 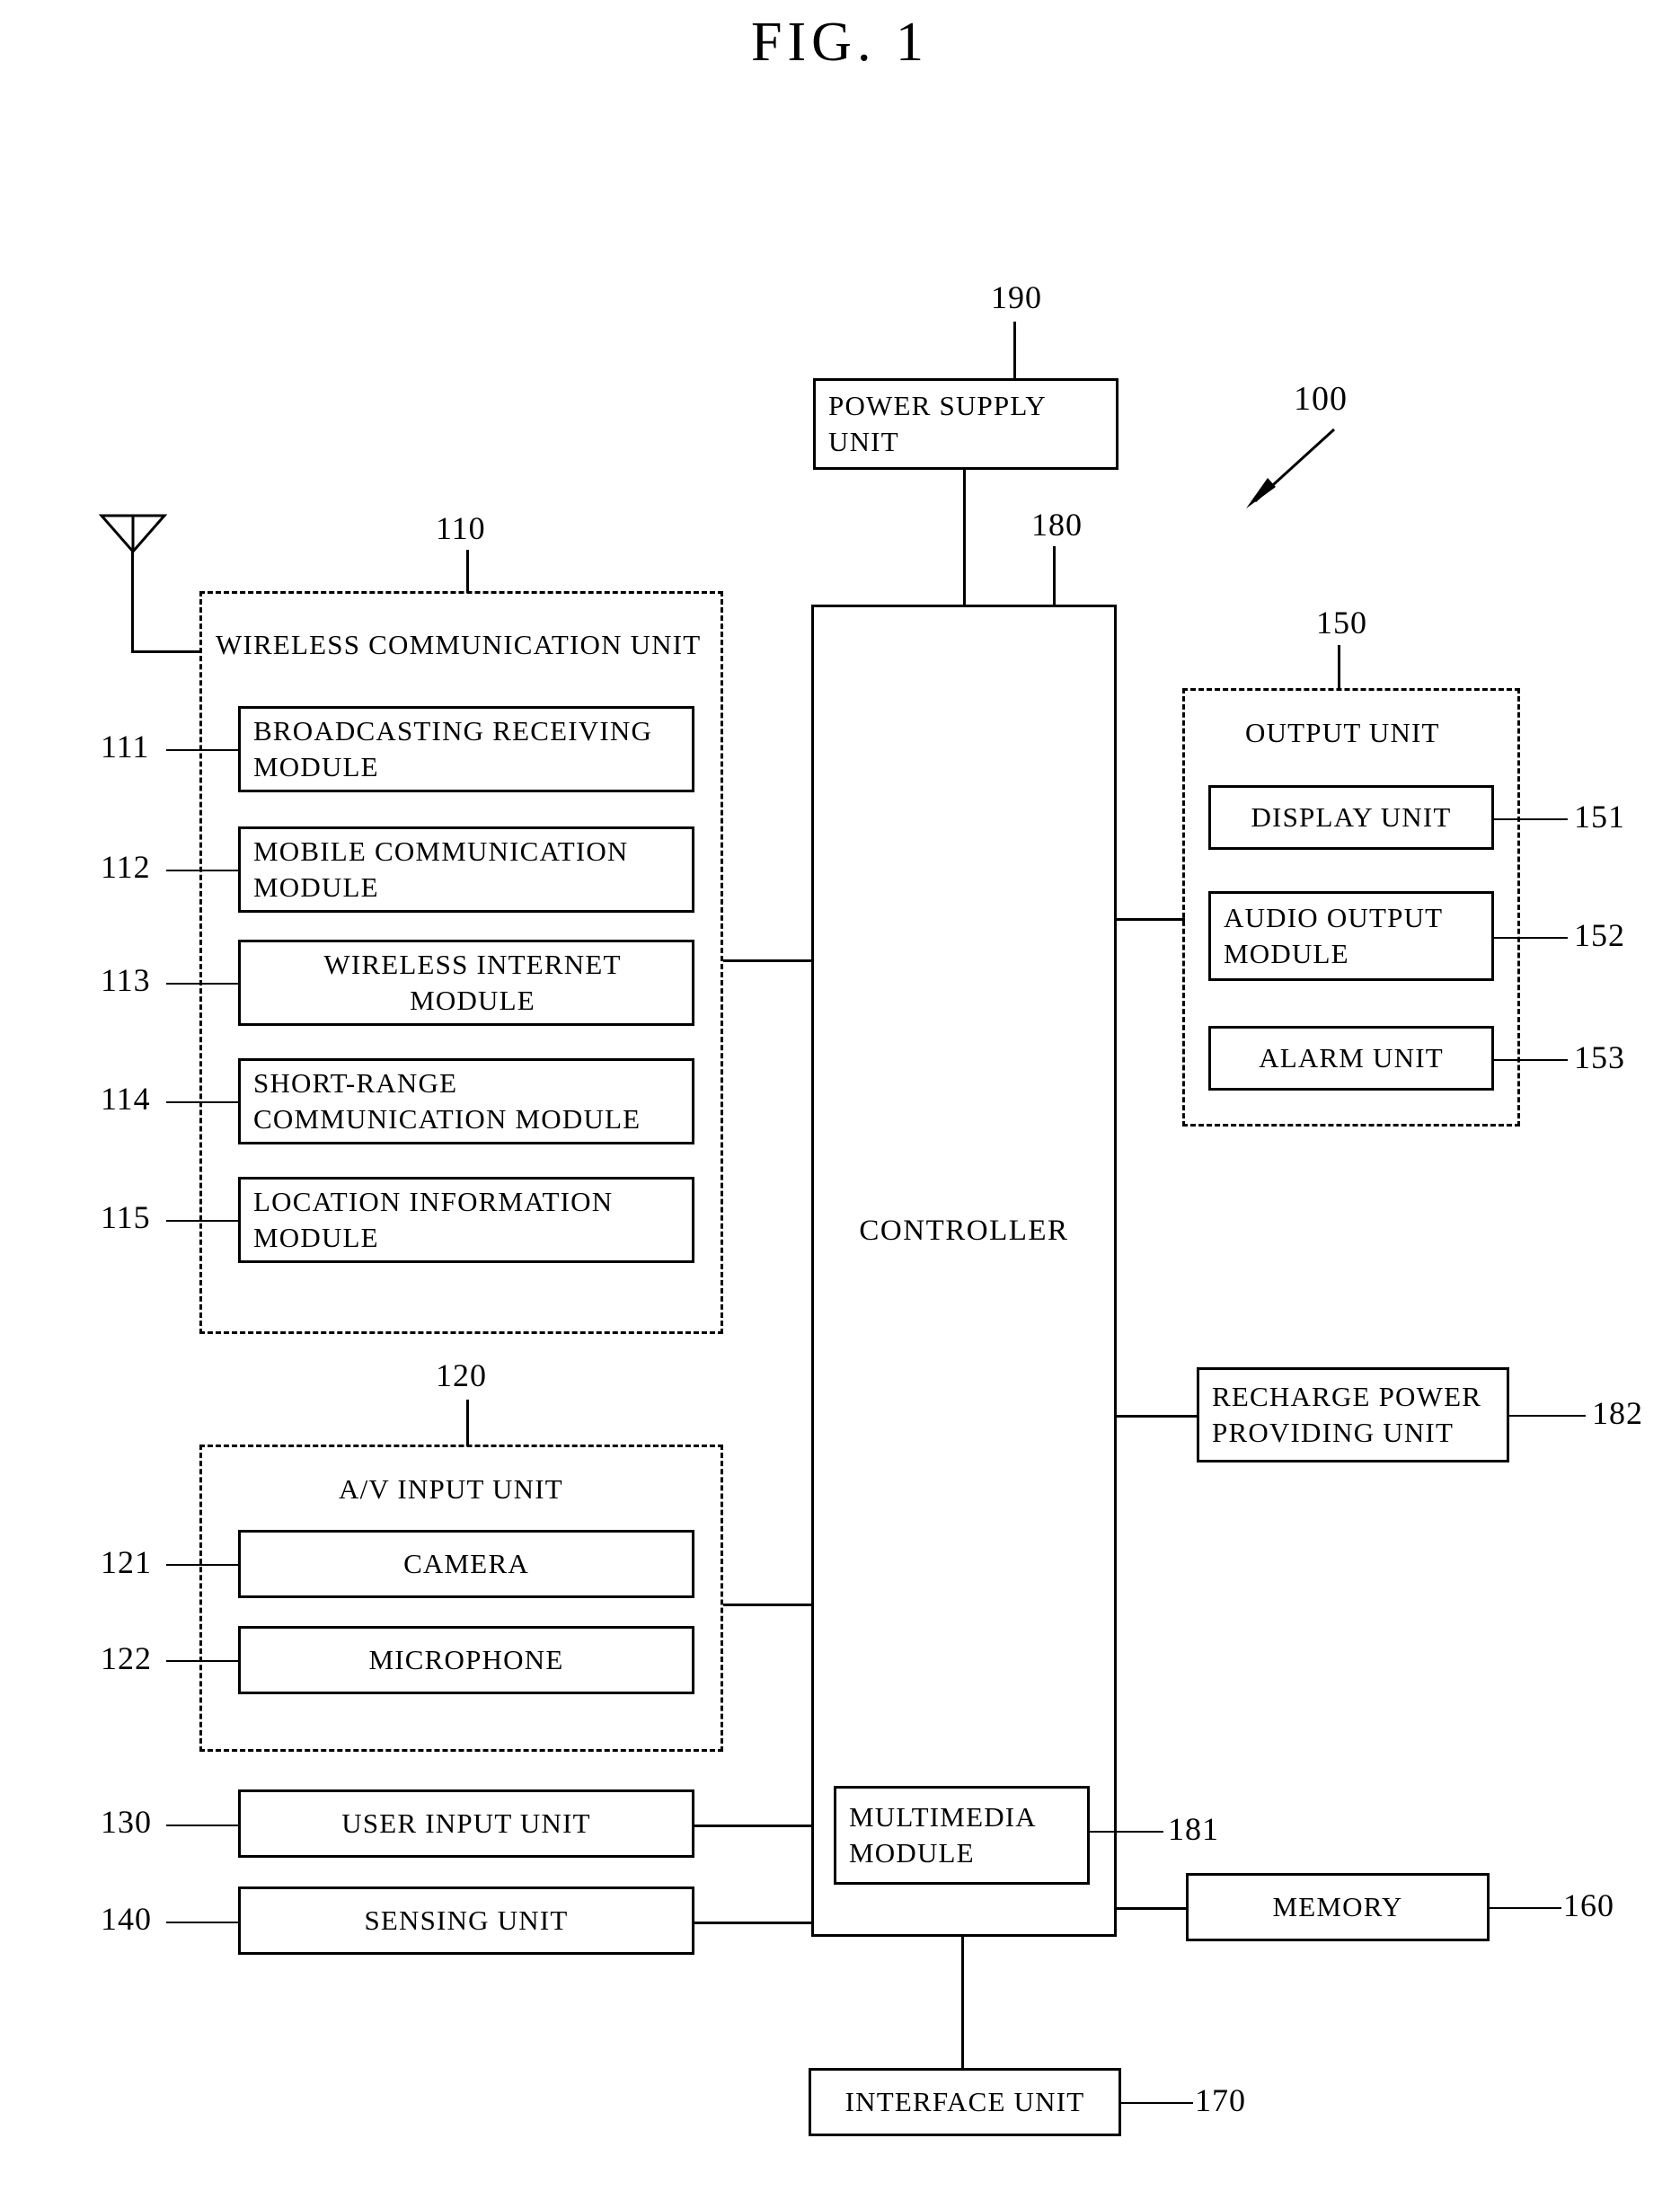 I want to click on sensing-unit-label: SENSING UNIT, so click(x=466, y=1920).